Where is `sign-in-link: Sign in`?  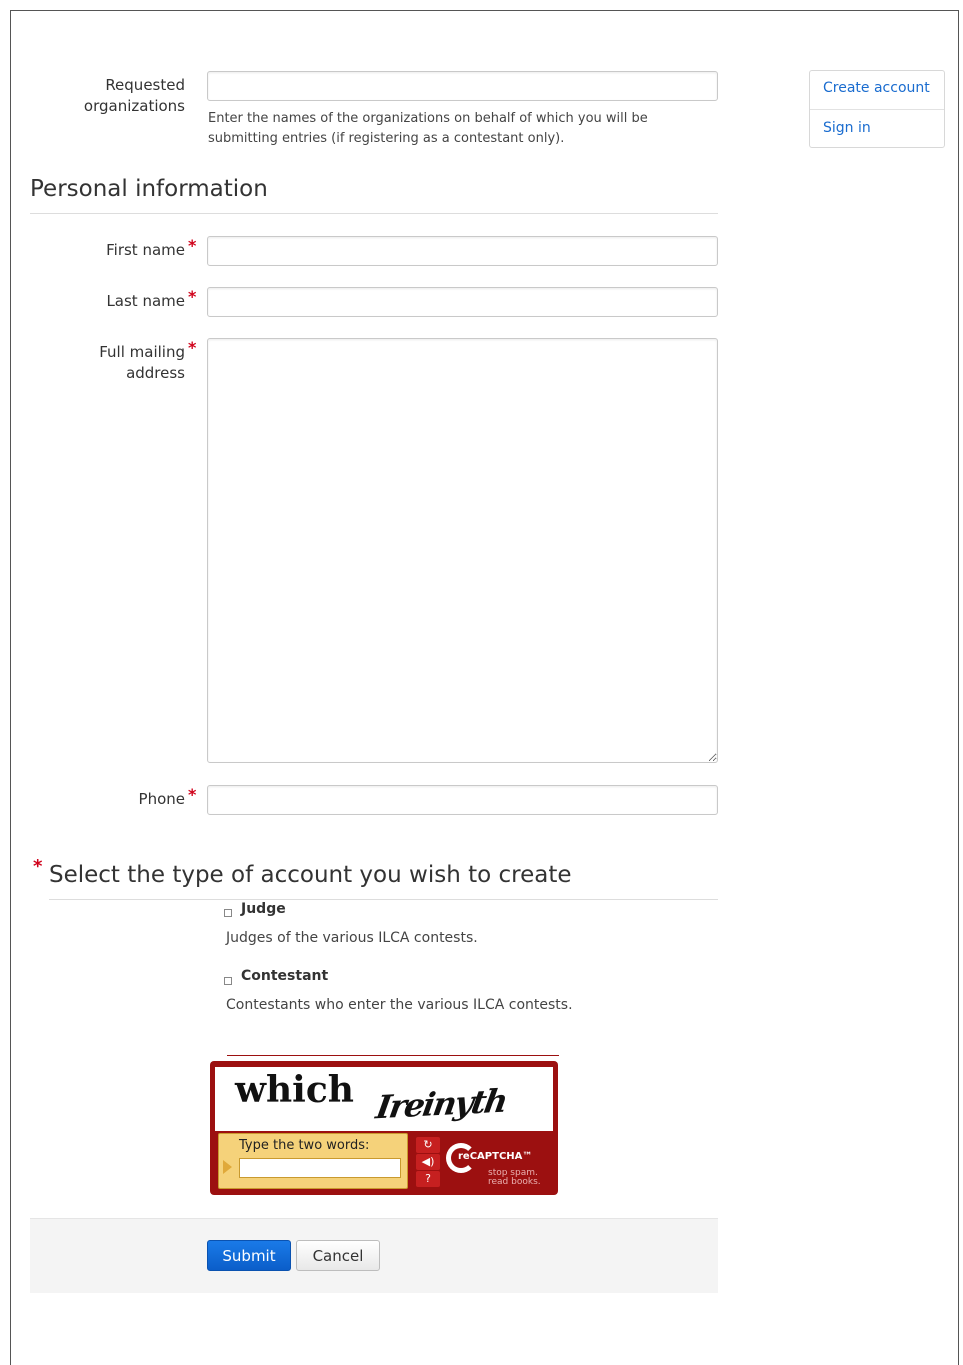 sign-in-link: Sign in is located at coordinates (847, 128).